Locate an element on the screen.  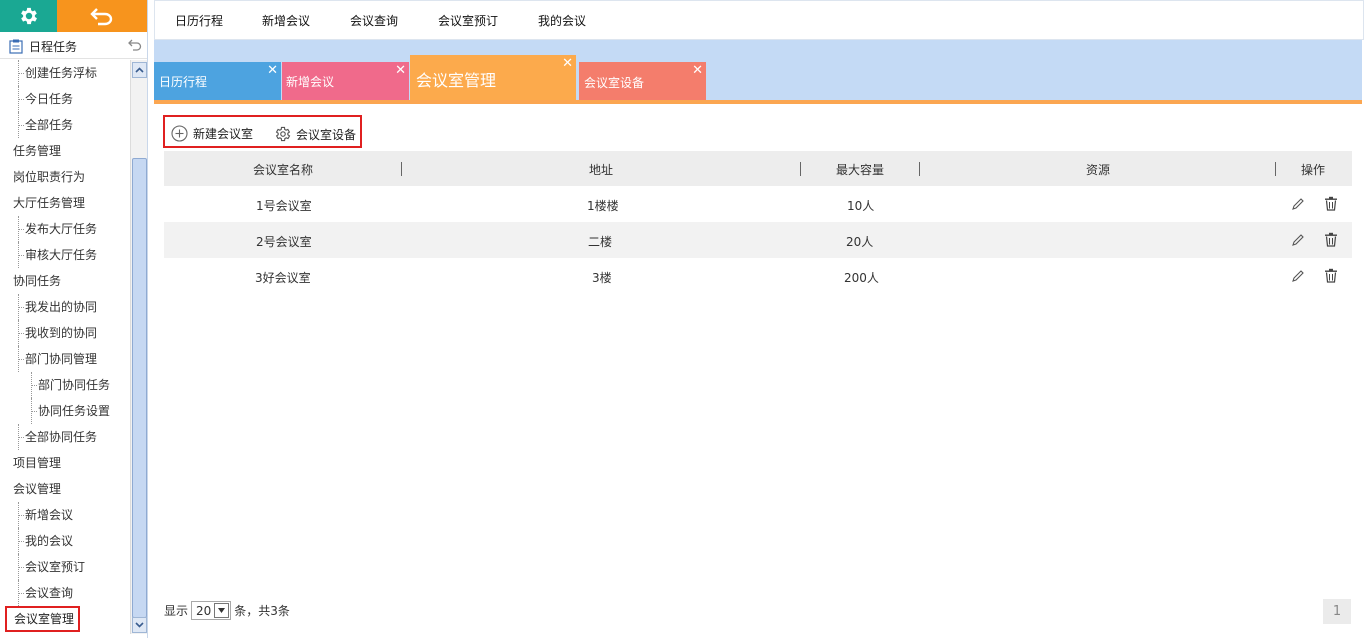
back-button is located at coordinates (102, 16).